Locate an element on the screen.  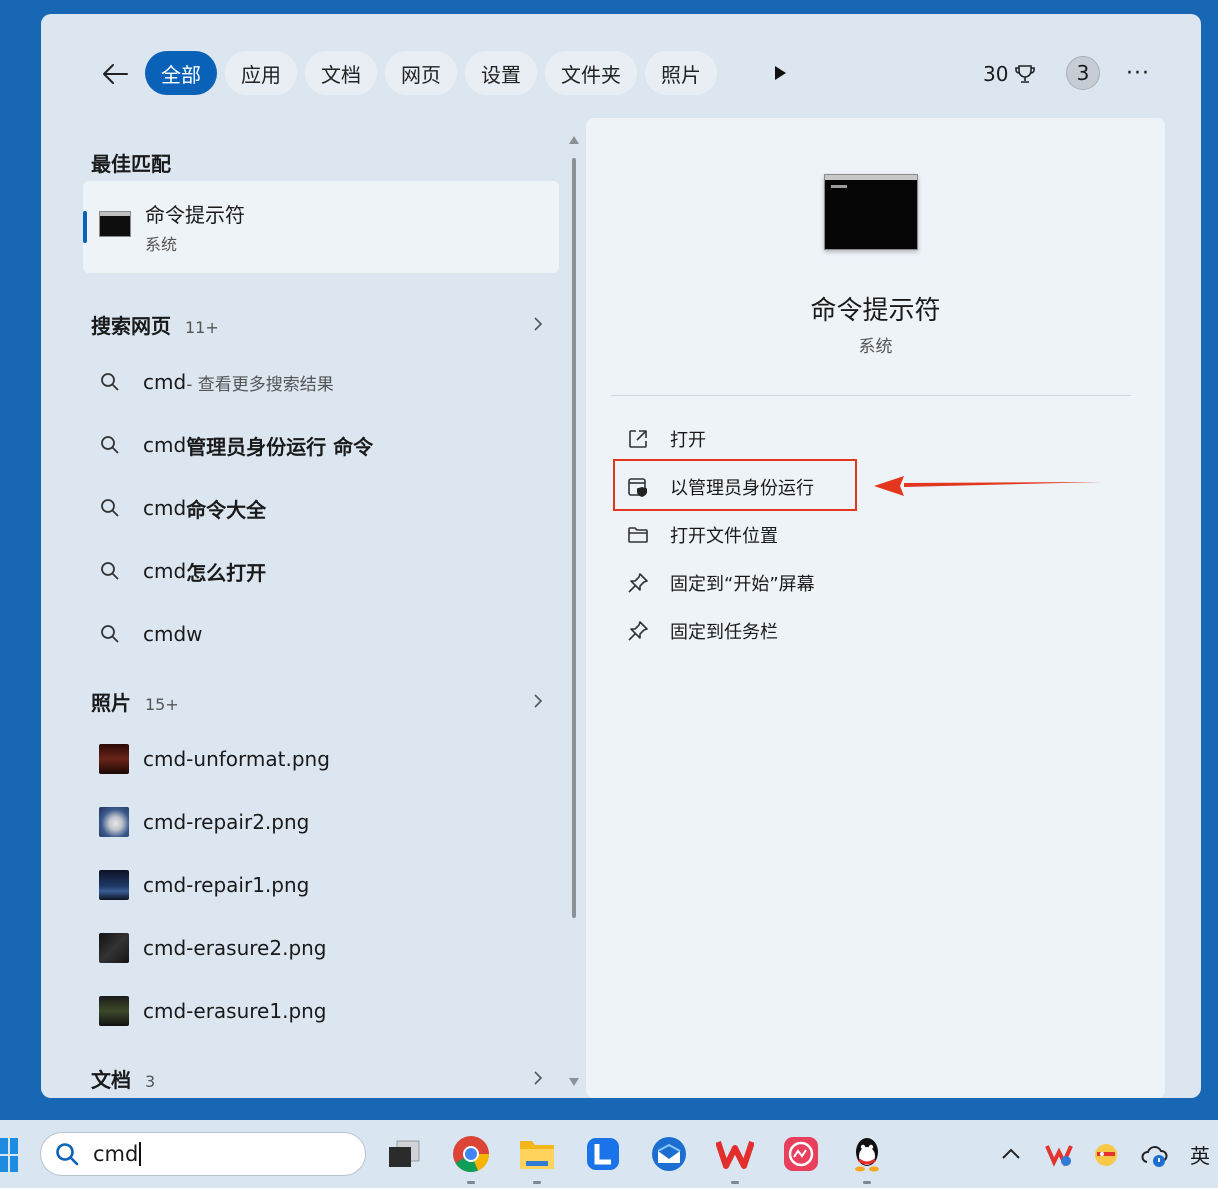
best-match-heading: 最佳匹配 is located at coordinates (131, 164).